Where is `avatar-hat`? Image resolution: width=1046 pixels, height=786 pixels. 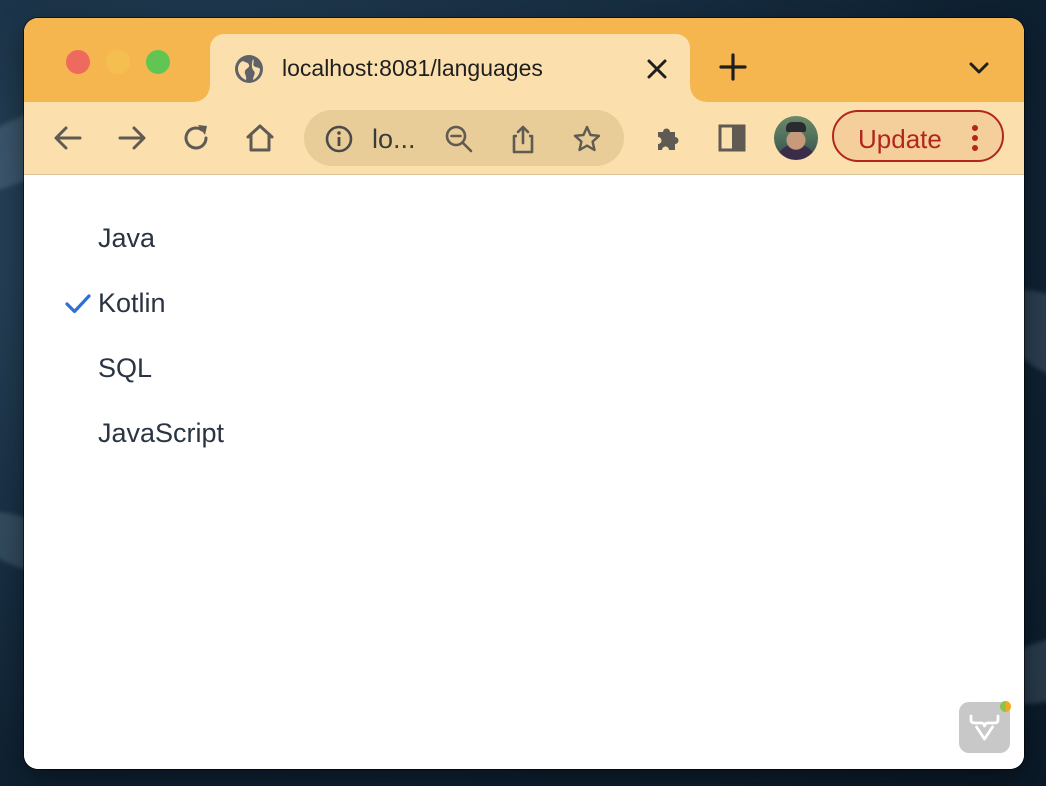 avatar-hat is located at coordinates (796, 127).